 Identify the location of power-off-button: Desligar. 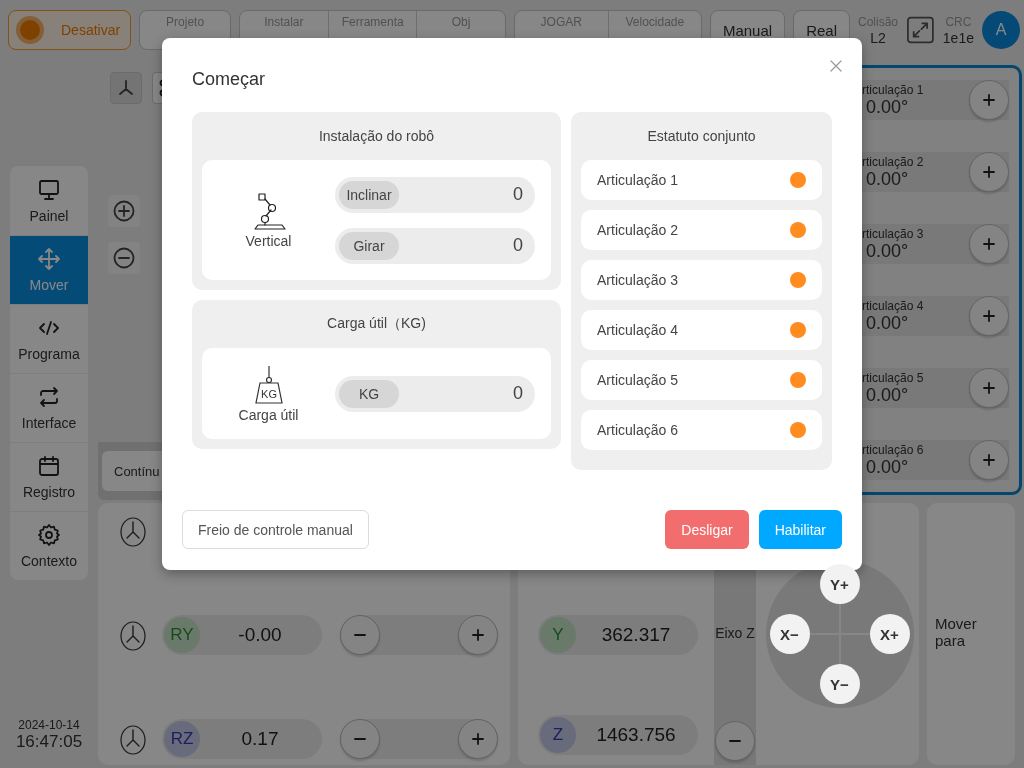
(707, 529).